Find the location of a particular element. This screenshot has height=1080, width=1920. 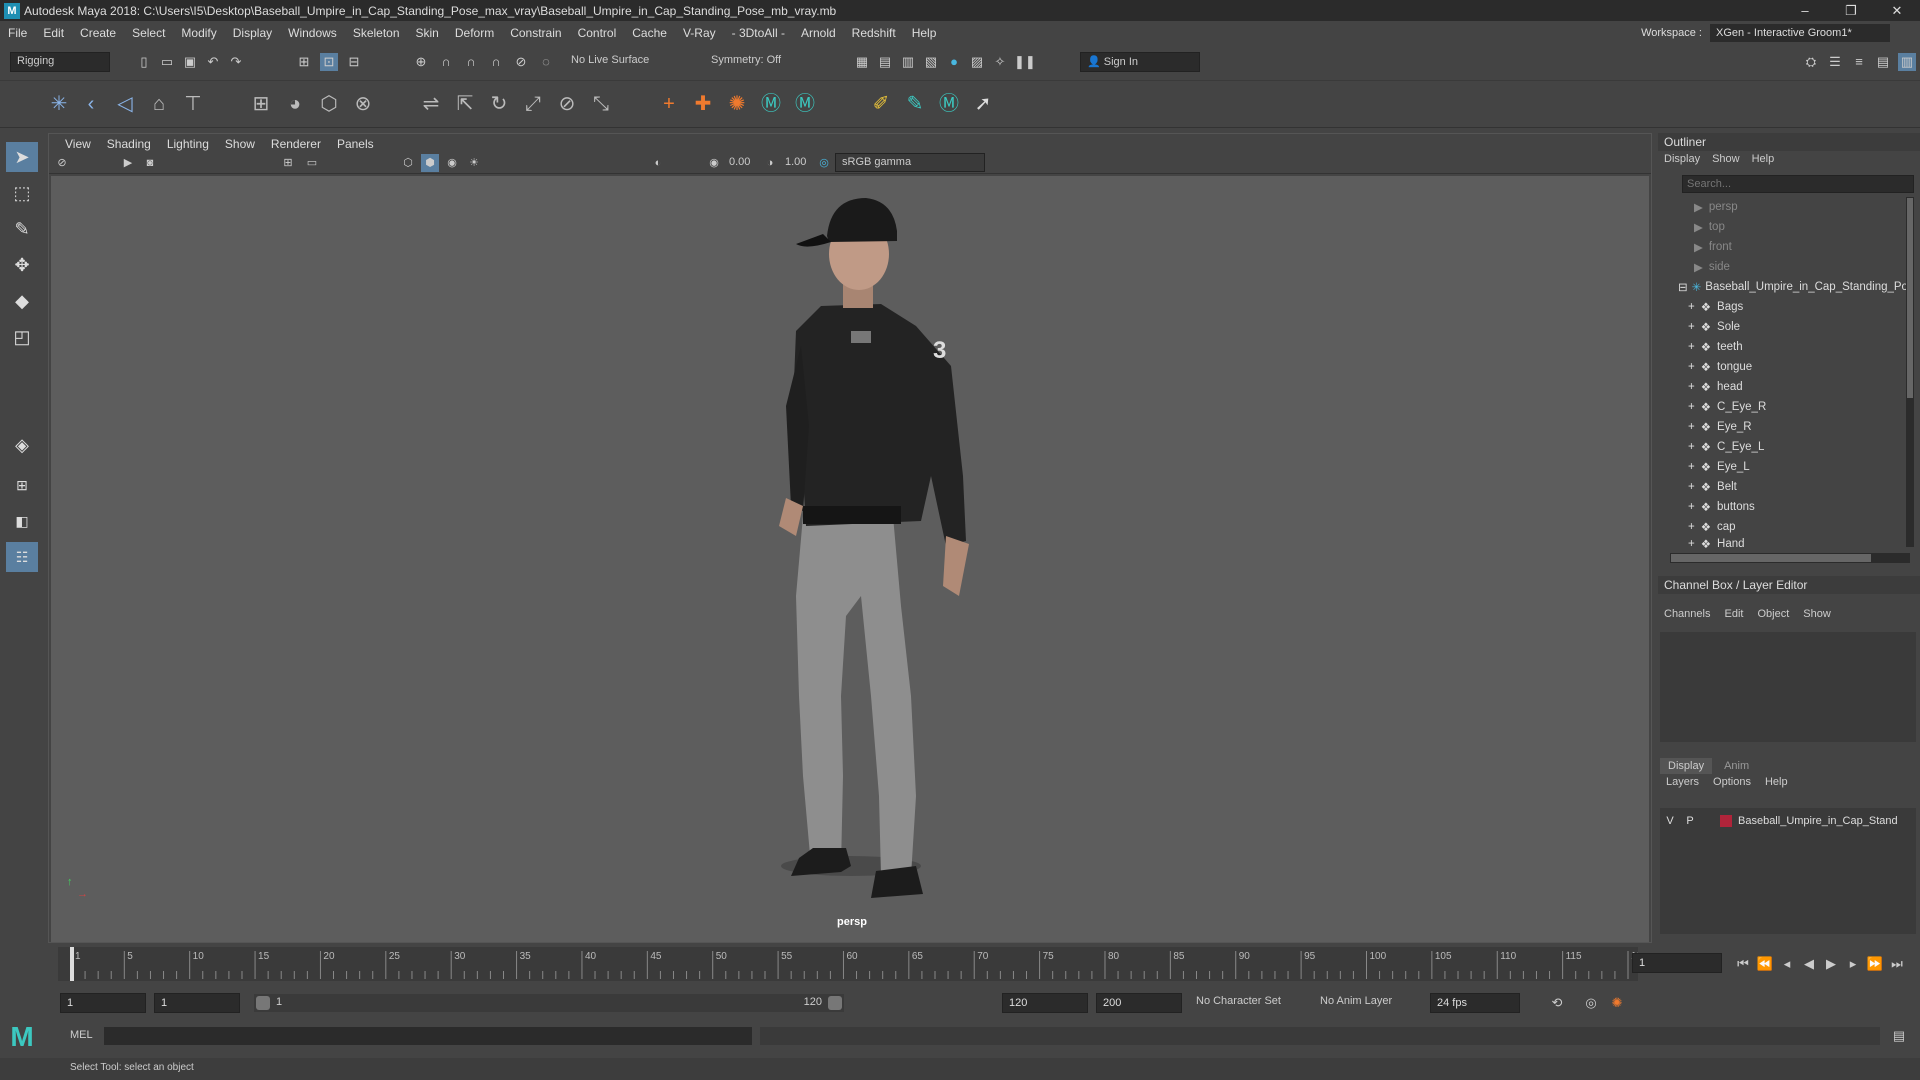

outliner-search-input is located at coordinates (1798, 184).